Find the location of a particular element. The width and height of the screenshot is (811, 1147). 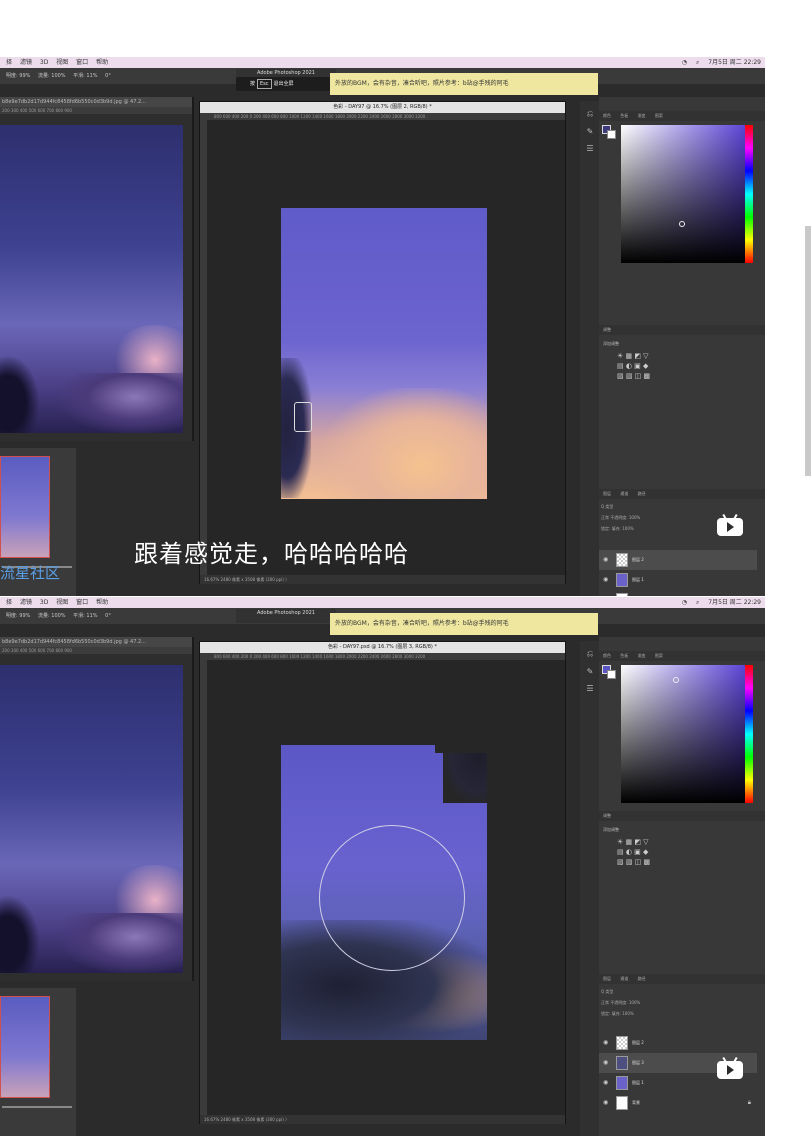

layer-name: 图层 3 is located at coordinates (638, 1062).